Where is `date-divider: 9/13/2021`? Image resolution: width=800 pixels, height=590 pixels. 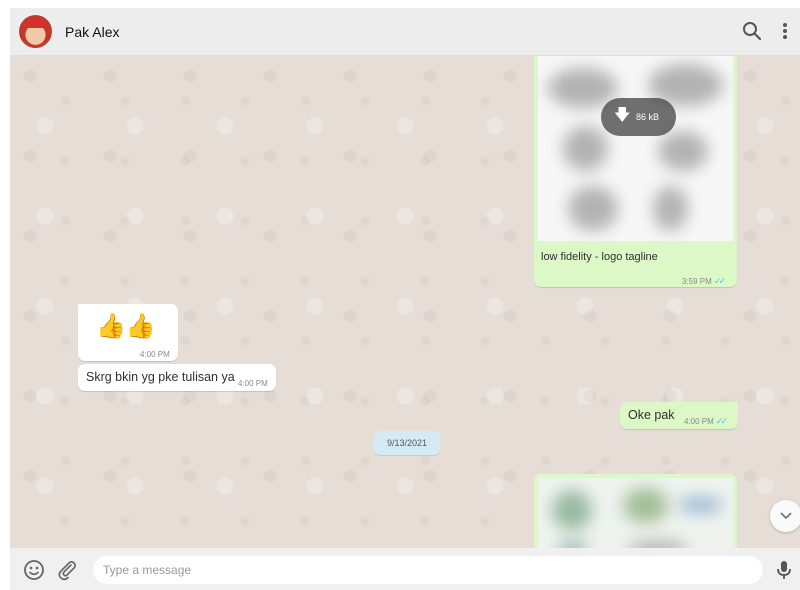
date-divider: 9/13/2021 is located at coordinates (407, 443).